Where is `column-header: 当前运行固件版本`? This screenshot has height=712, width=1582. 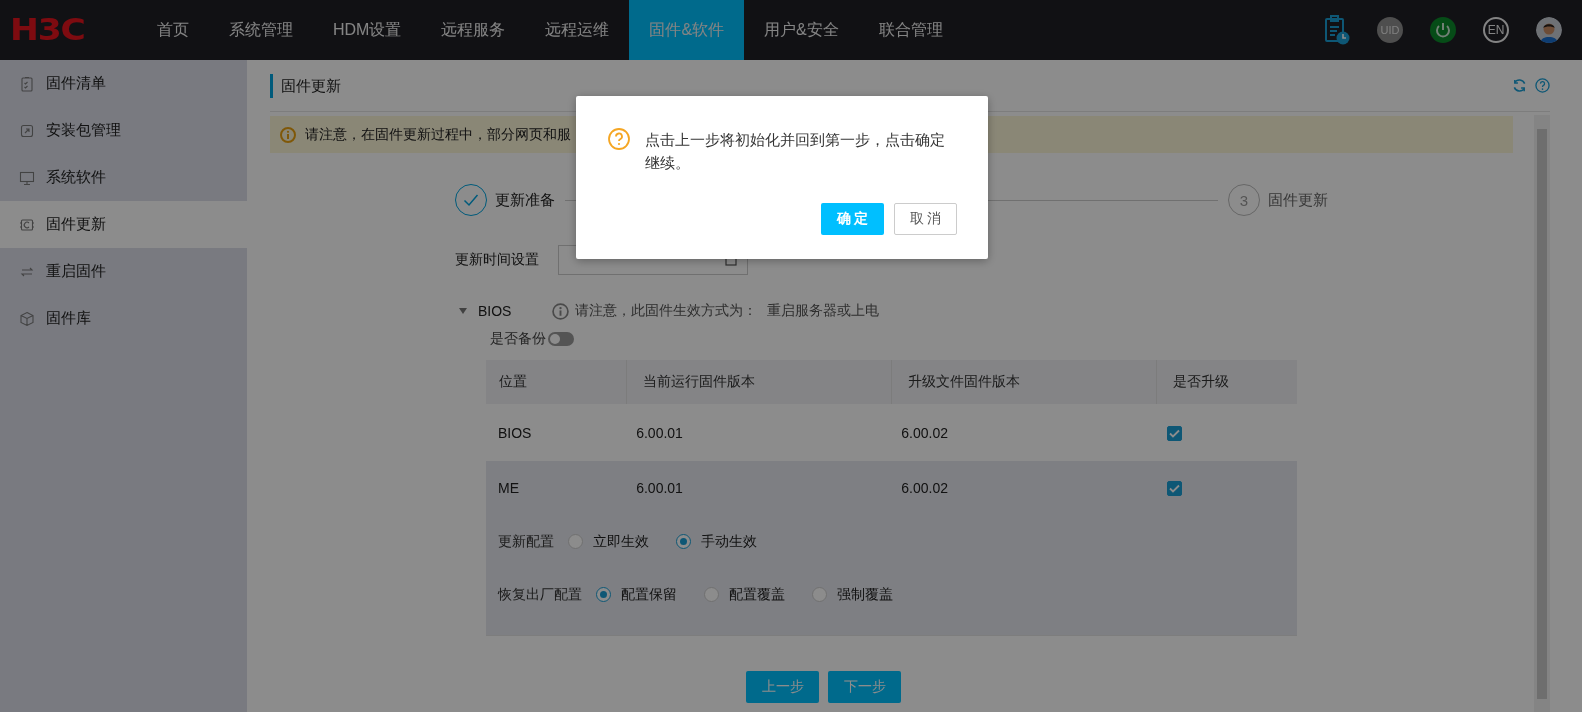 column-header: 当前运行固件版本 is located at coordinates (759, 382).